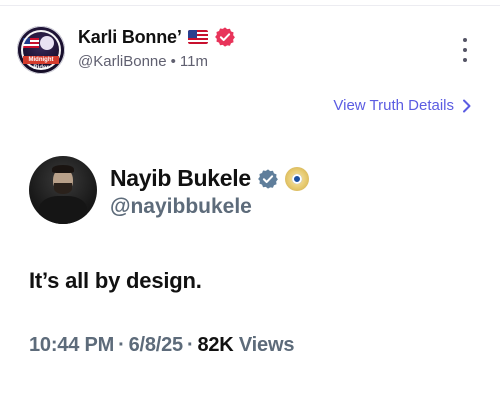 The width and height of the screenshot is (500, 395). Describe the element at coordinates (194, 61) in the screenshot. I see `post-time-ago: 11m` at that location.